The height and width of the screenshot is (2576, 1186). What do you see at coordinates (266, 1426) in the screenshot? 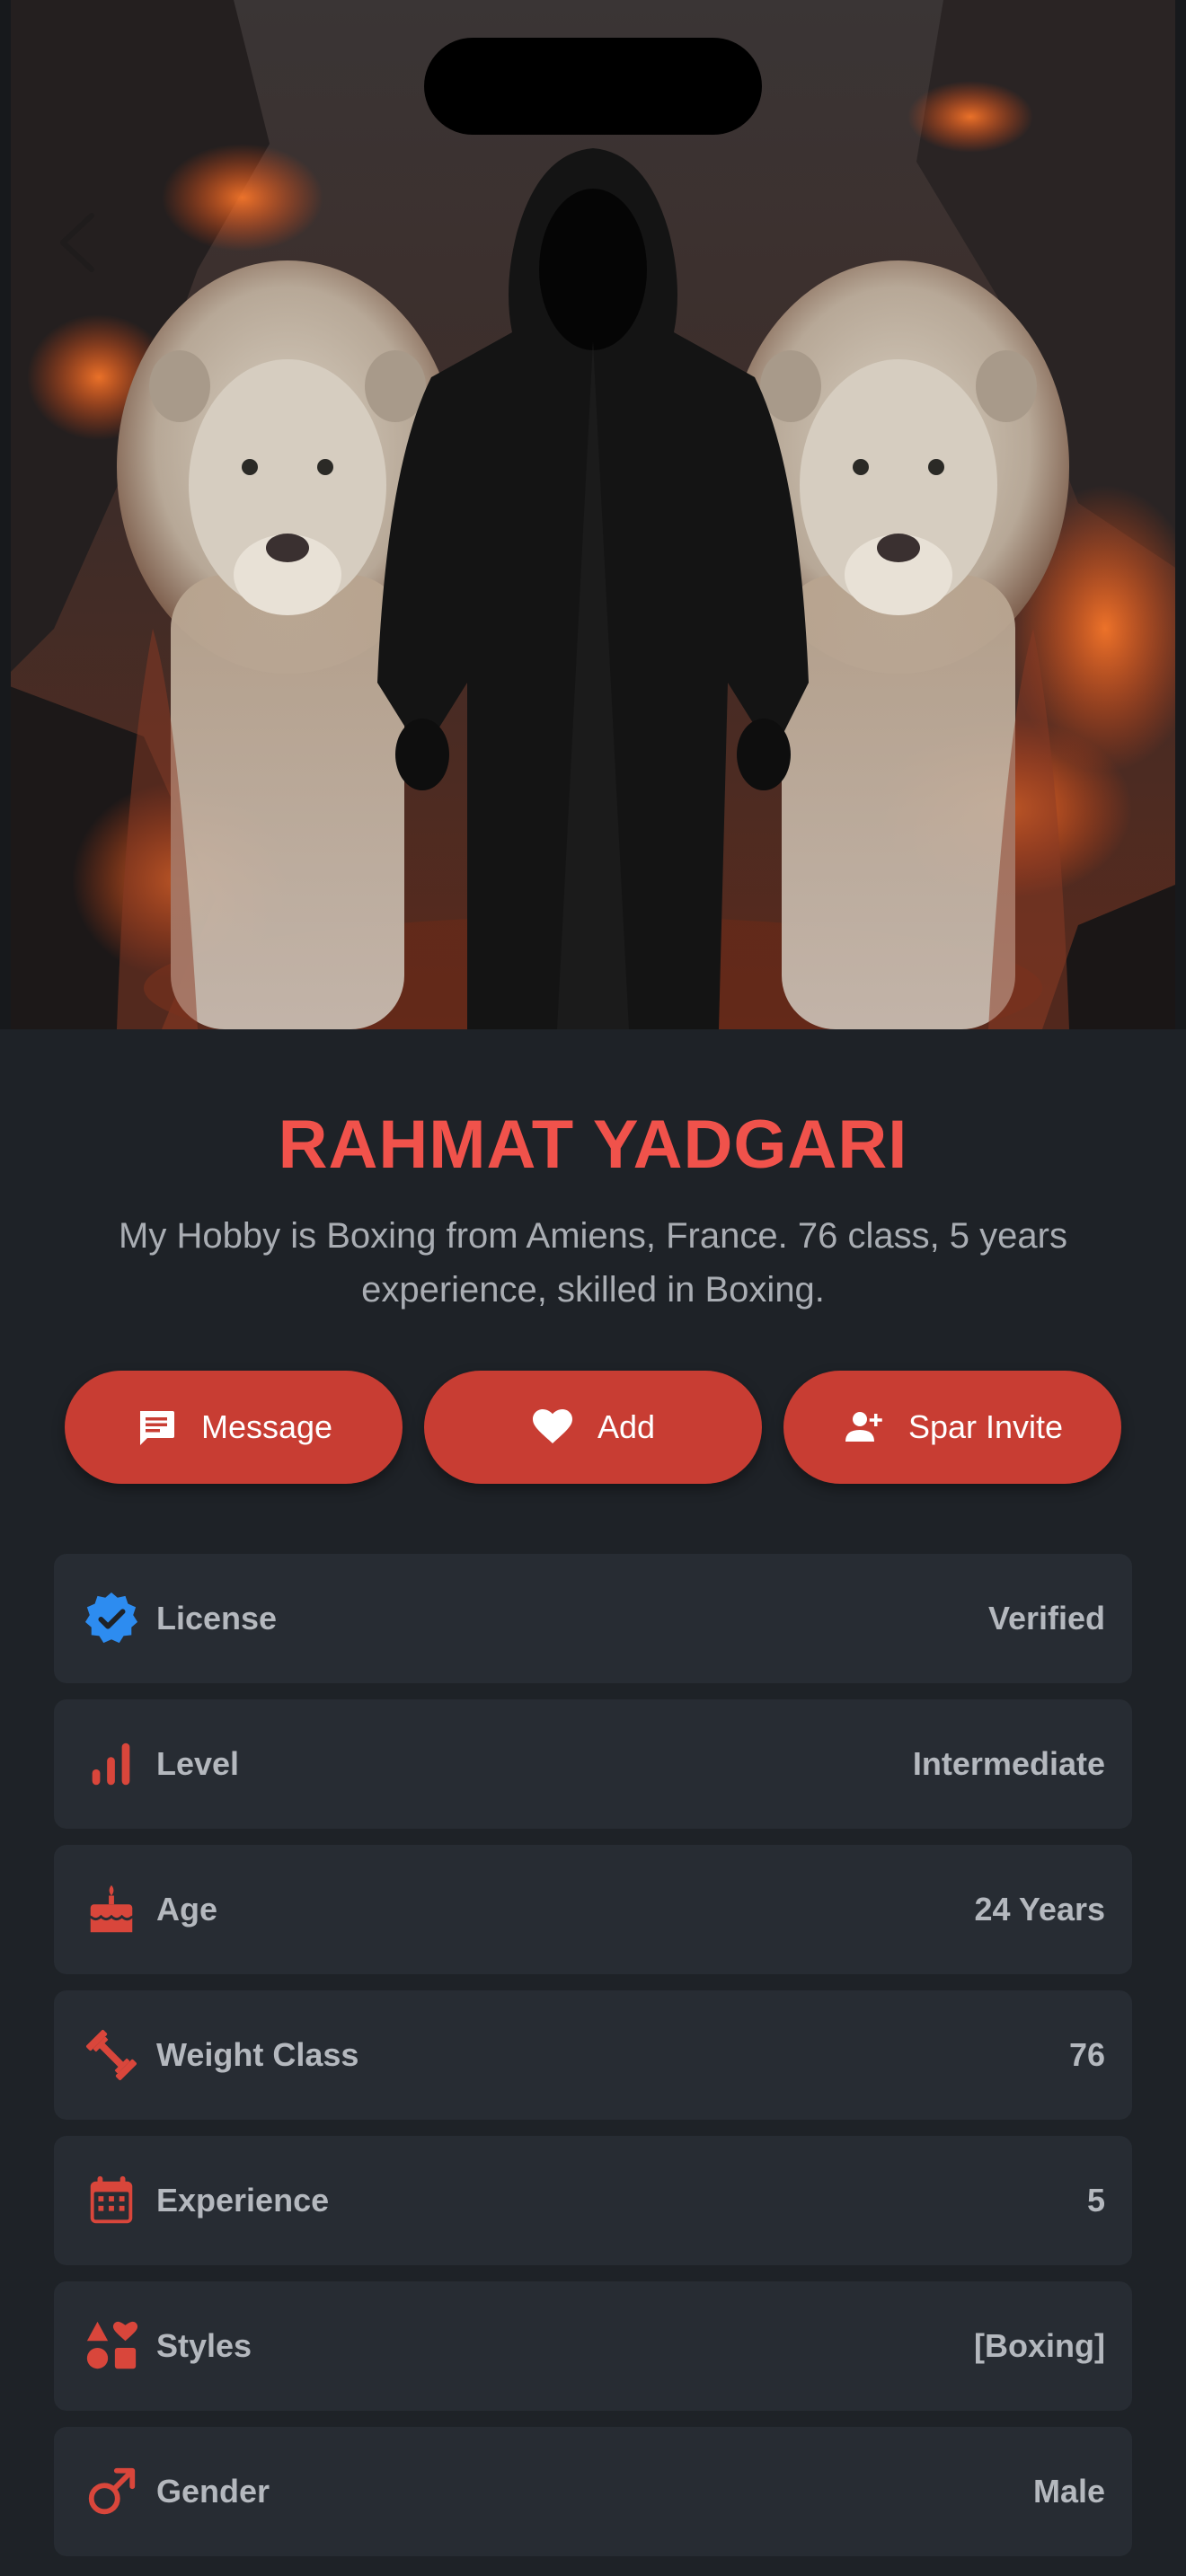
I see `message-button-label: Message` at bounding box center [266, 1426].